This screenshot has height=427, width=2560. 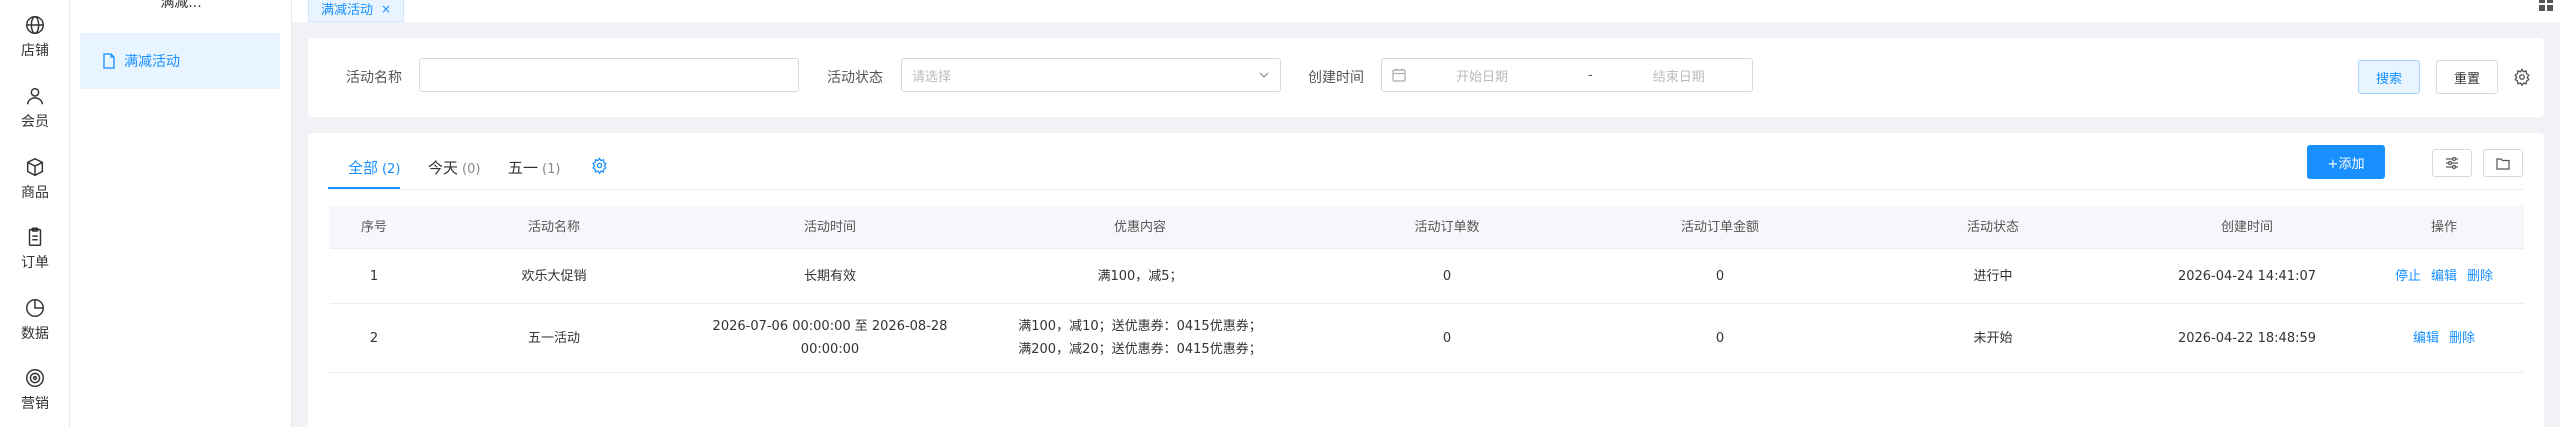 What do you see at coordinates (829, 227) in the screenshot?
I see `column-header: 活动时间` at bounding box center [829, 227].